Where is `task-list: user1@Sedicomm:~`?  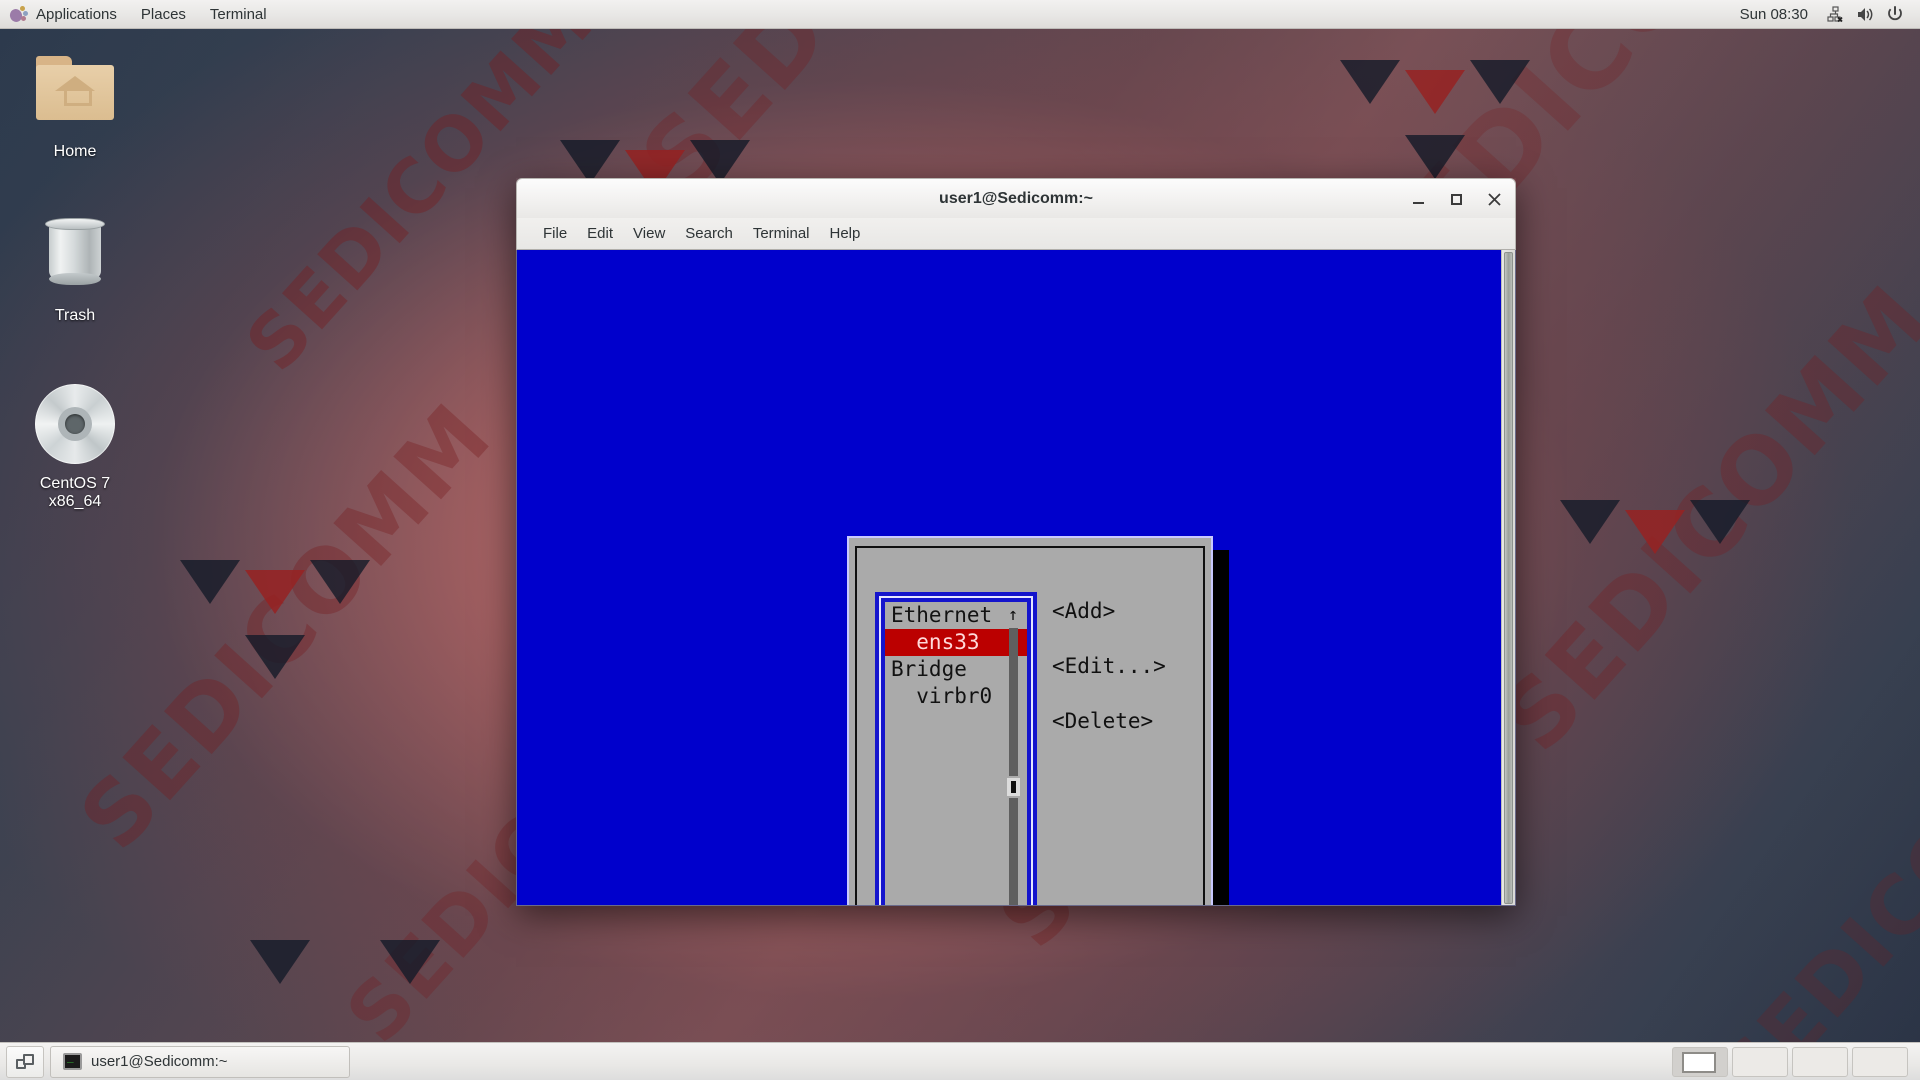
task-list: user1@Sedicomm:~ is located at coordinates (858, 1061).